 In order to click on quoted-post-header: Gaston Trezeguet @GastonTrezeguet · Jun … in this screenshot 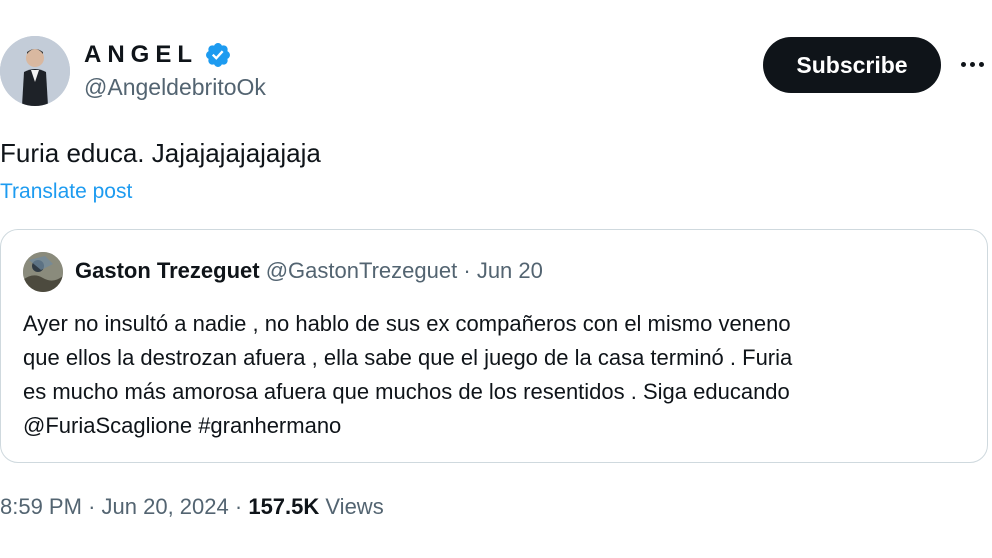, I will do `click(309, 271)`.